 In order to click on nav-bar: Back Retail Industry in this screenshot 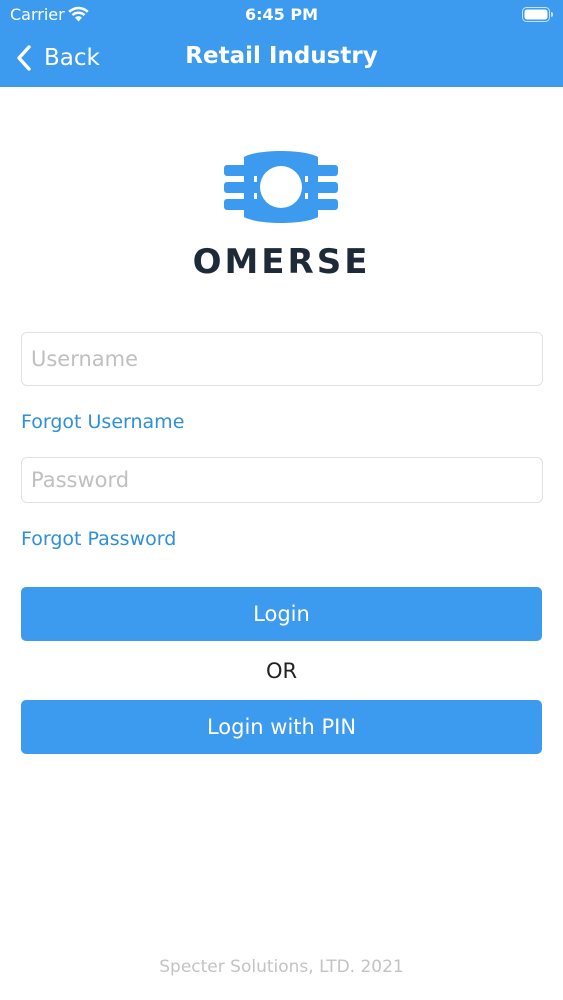, I will do `click(281, 58)`.